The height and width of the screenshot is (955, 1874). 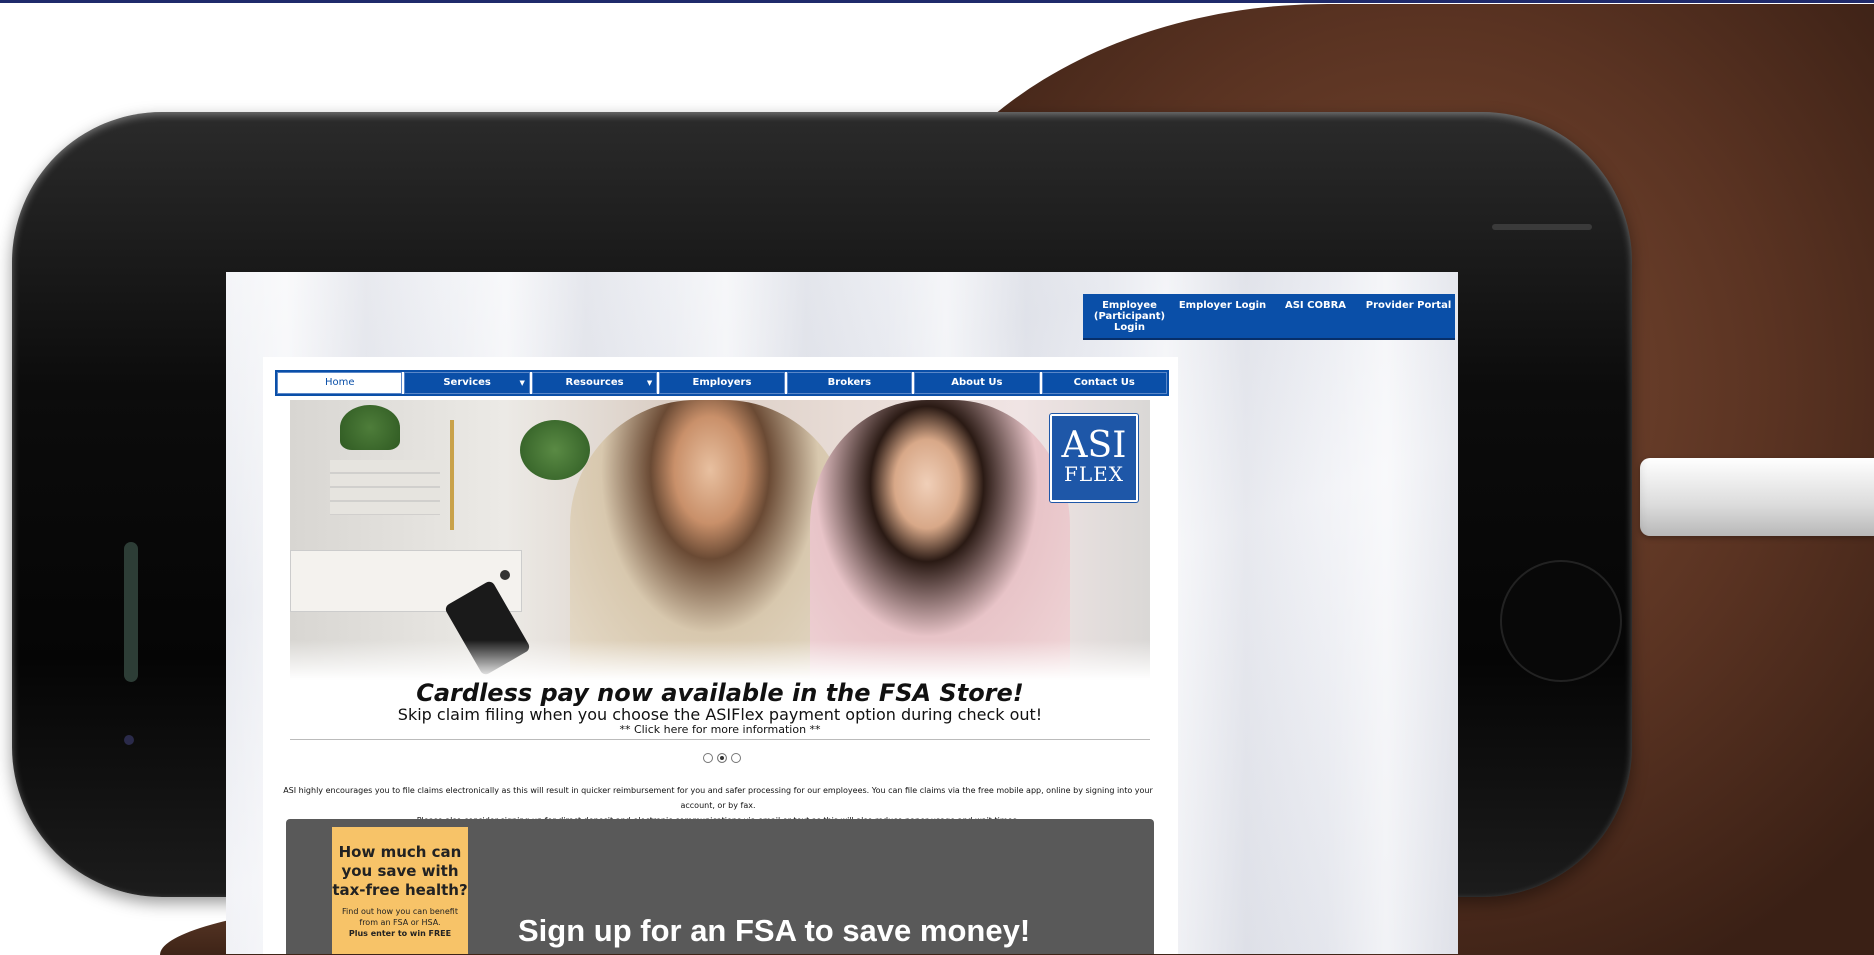 I want to click on nav-home-label: Home, so click(x=339, y=382).